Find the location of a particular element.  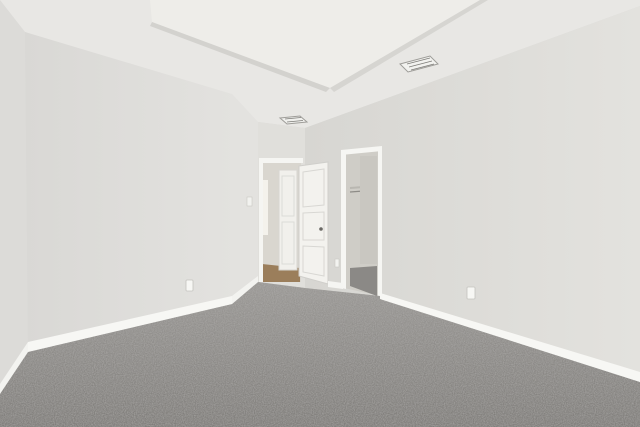

outlet-back is located at coordinates (337, 263).